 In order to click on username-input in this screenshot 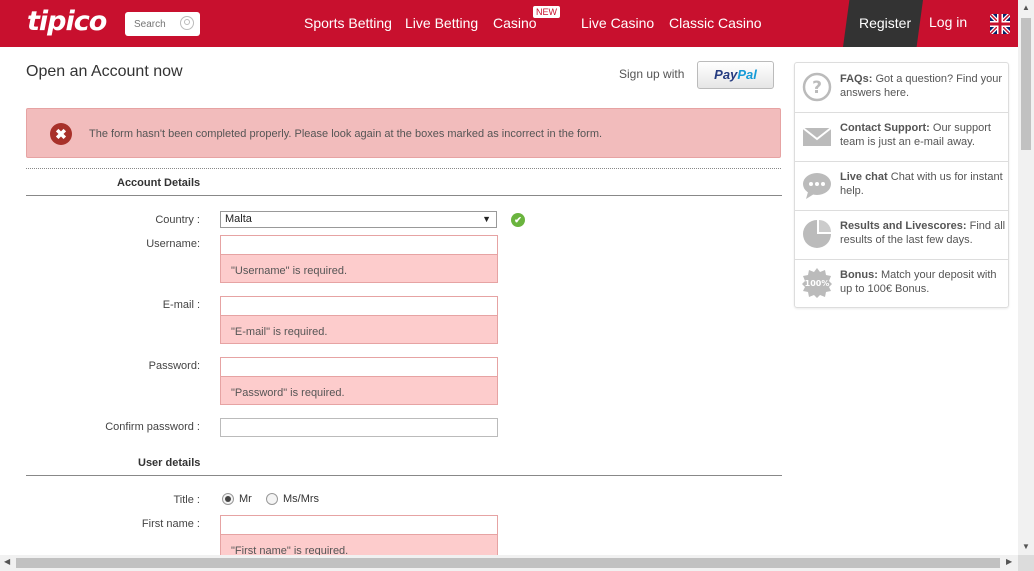, I will do `click(359, 245)`.